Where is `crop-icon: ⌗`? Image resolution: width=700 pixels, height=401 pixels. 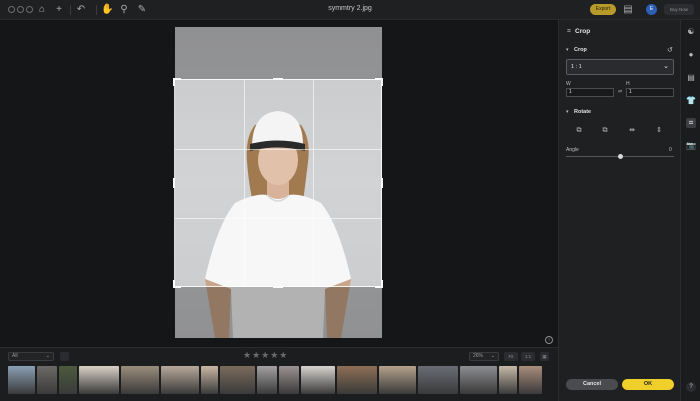
crop-icon: ⌗ is located at coordinates (569, 31).